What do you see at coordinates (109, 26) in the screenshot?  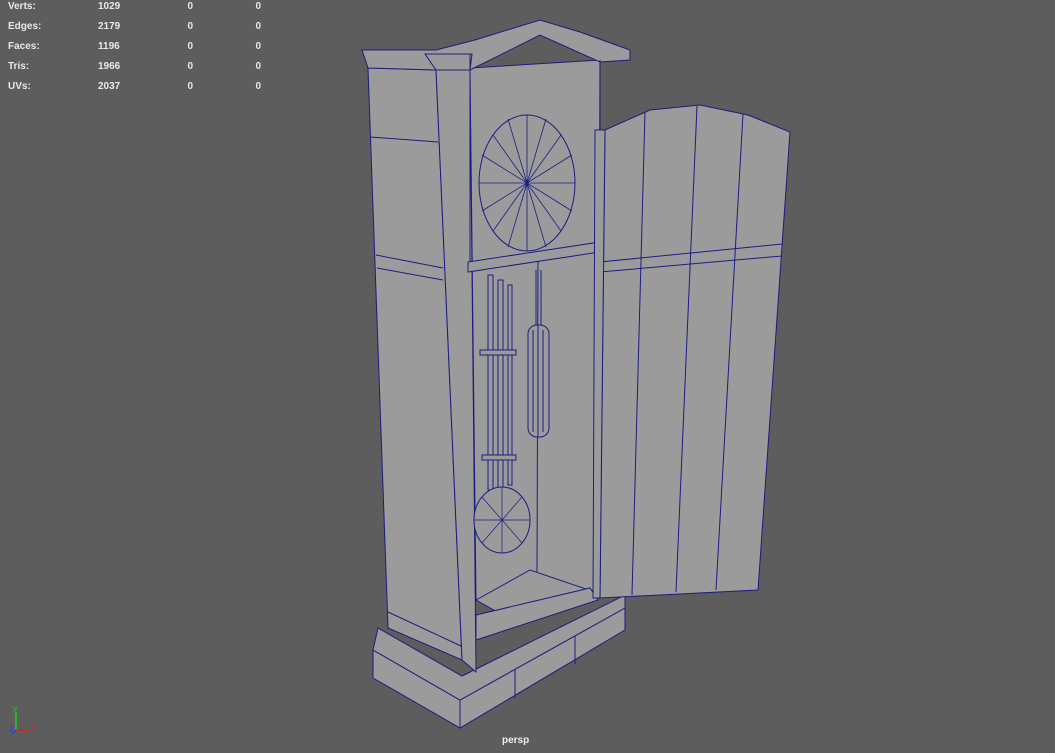 I see `hud-total: 2179` at bounding box center [109, 26].